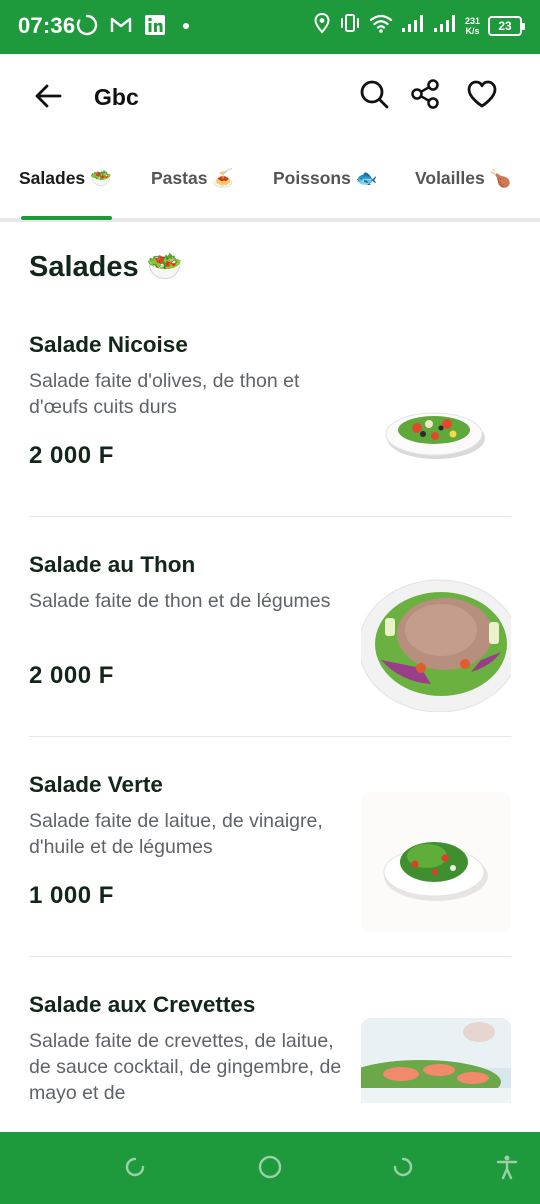 Image resolution: width=540 pixels, height=1204 pixels. What do you see at coordinates (116, 97) in the screenshot?
I see `page-title: Gbc` at bounding box center [116, 97].